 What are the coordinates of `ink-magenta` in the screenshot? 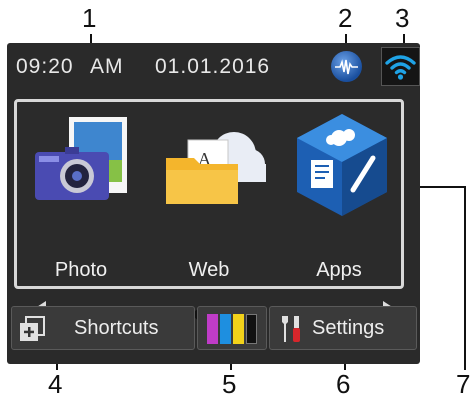 It's located at (212, 329).